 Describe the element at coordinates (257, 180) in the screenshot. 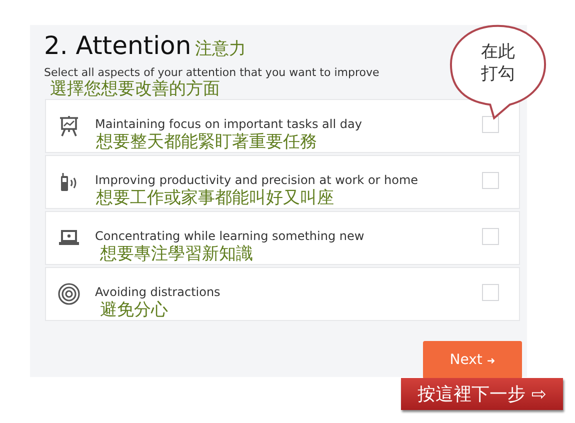

I see `option-label: Improving productivity and precision at work or home` at that location.